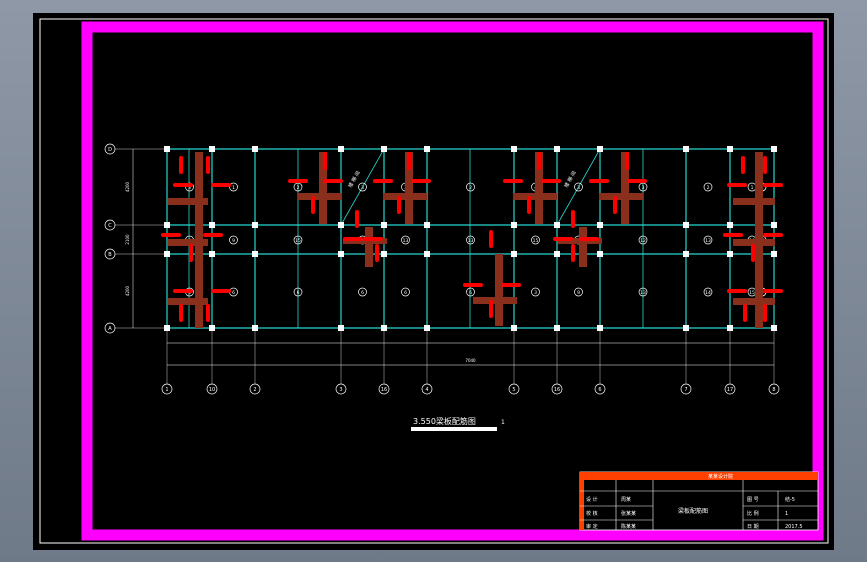 This screenshot has width=867, height=562. What do you see at coordinates (110, 329) in the screenshot?
I see `axis-label: A` at bounding box center [110, 329].